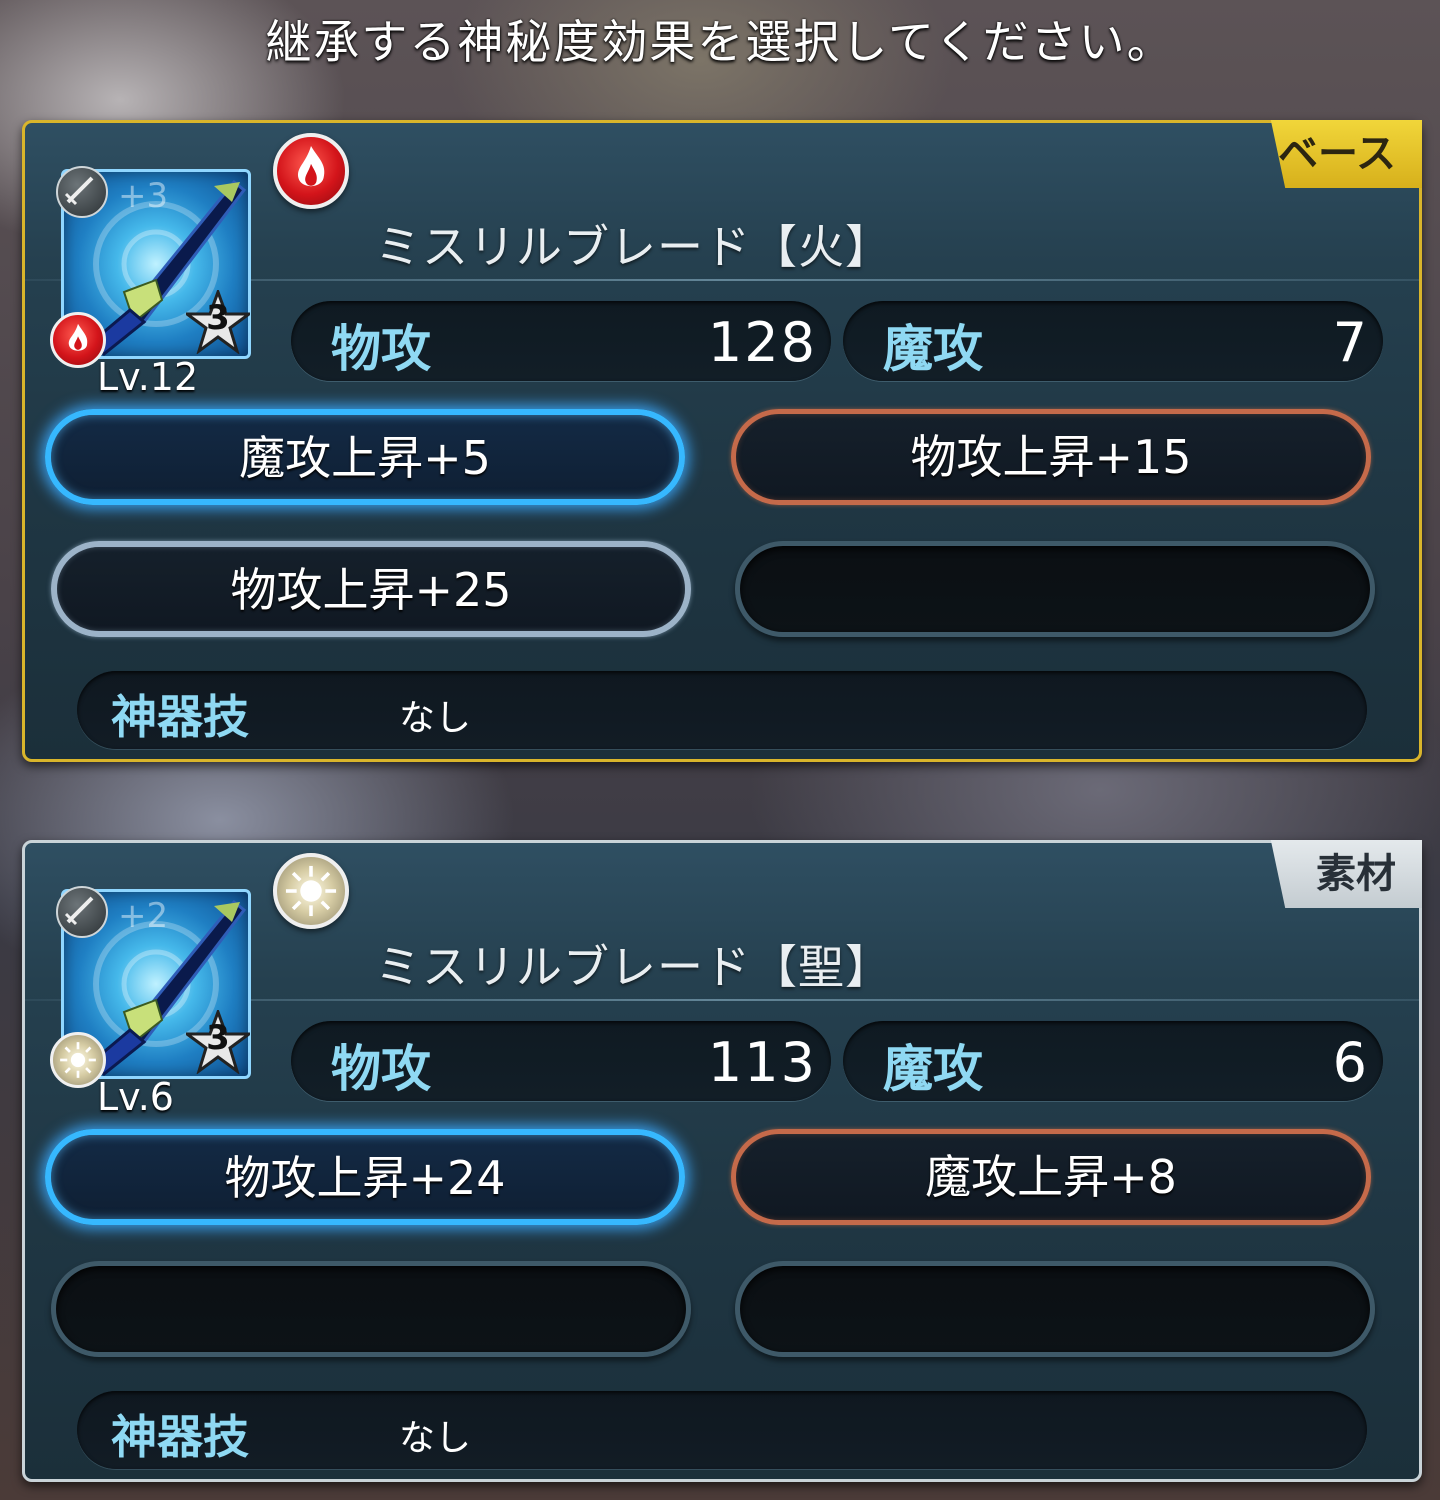 The height and width of the screenshot is (1500, 1440). Describe the element at coordinates (148, 377) in the screenshot. I see `weapon-level: Lv.12` at that location.